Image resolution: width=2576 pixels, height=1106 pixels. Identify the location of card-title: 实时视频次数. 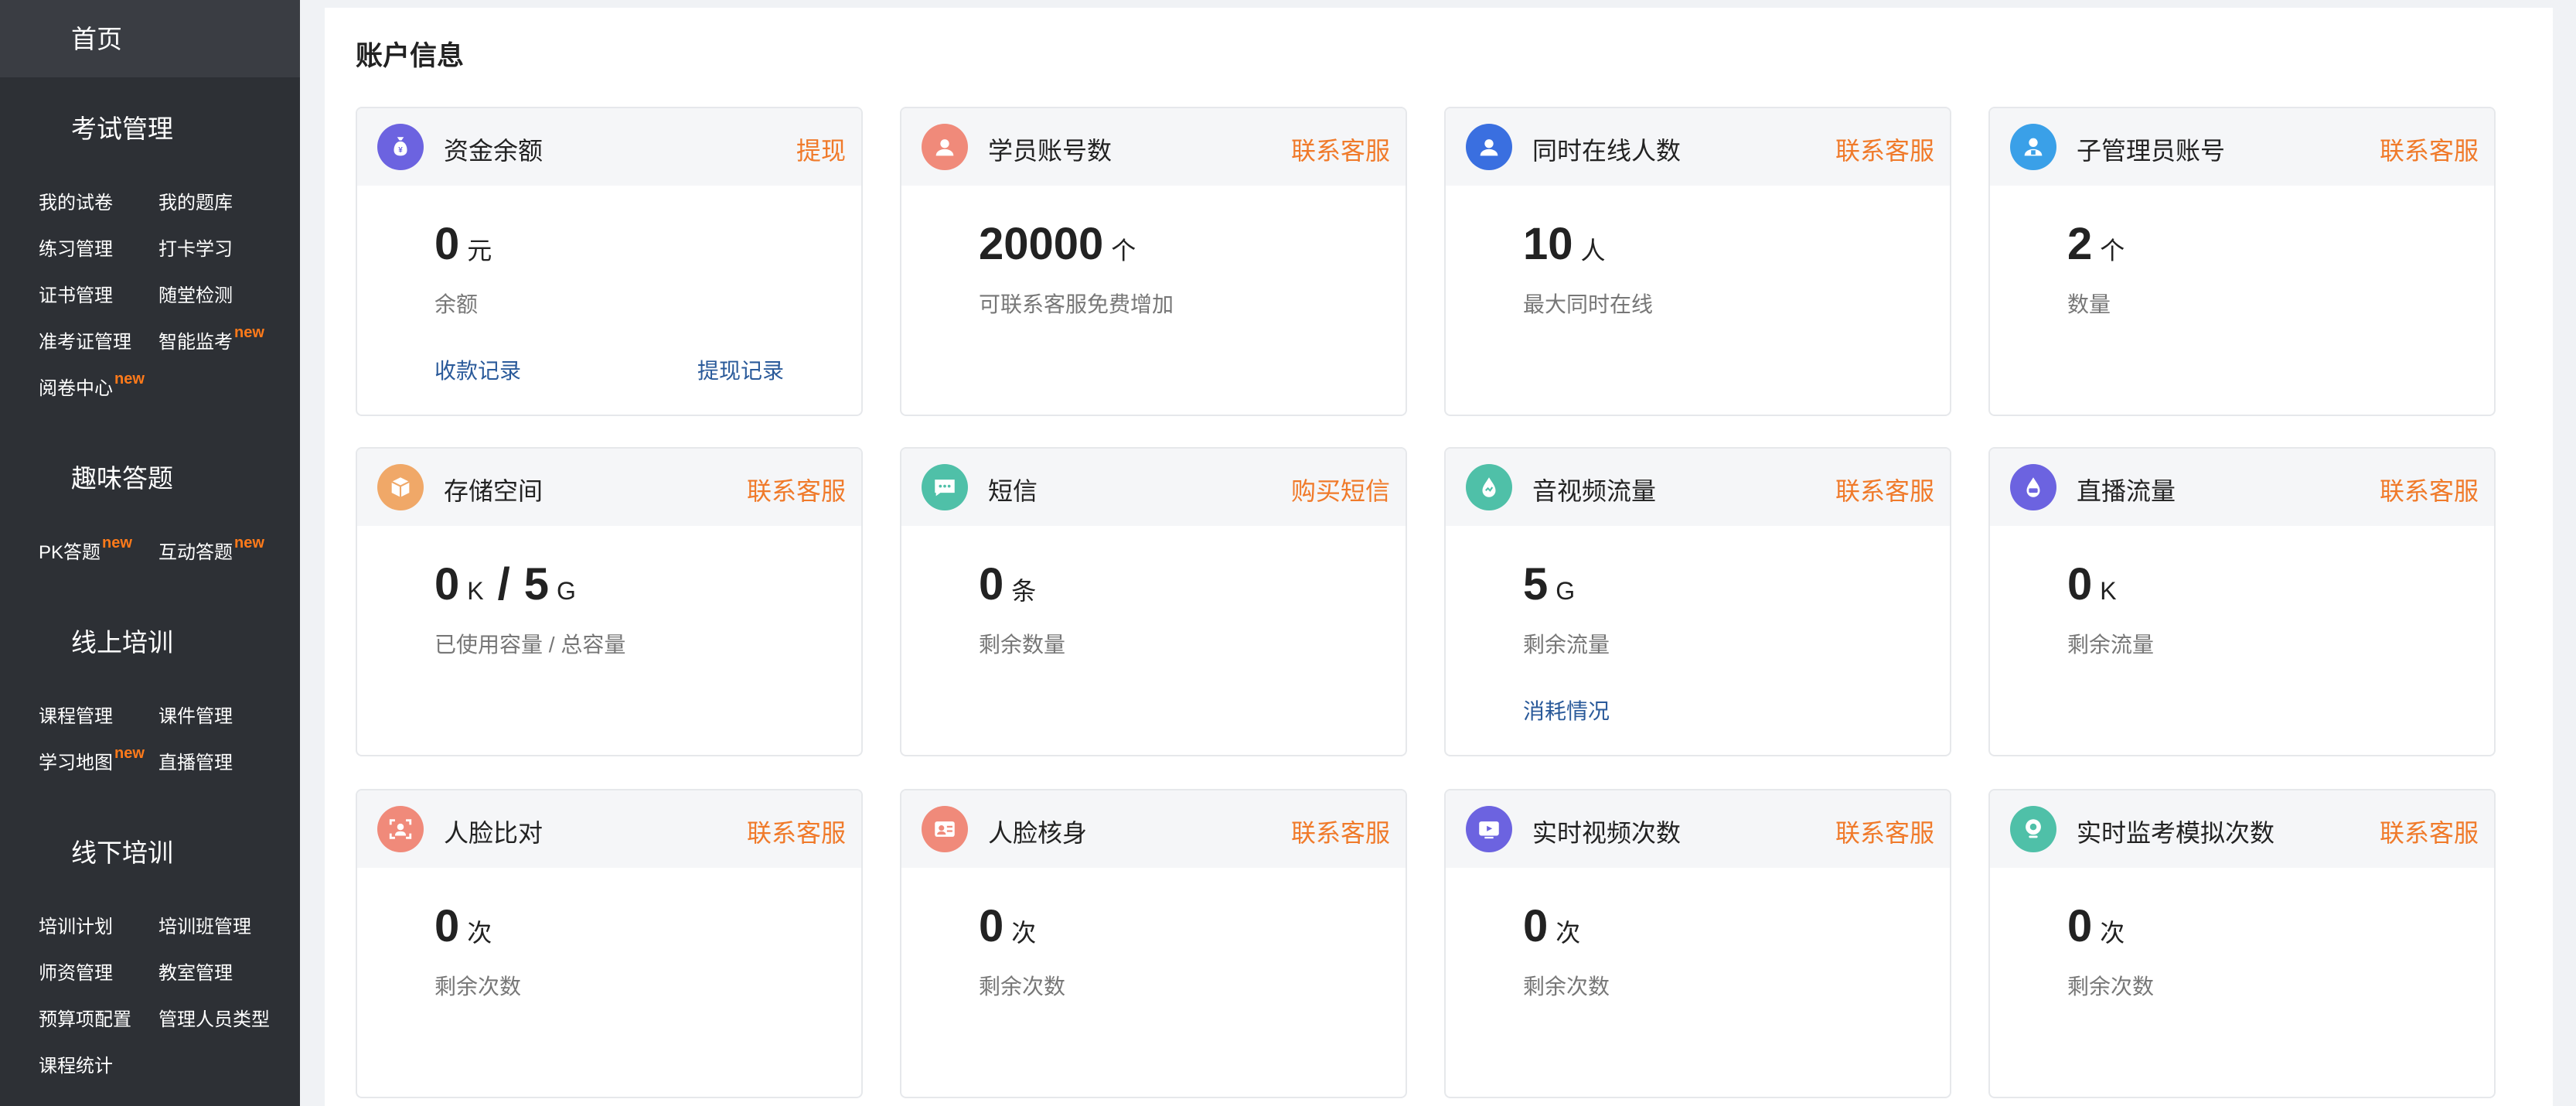
(1607, 833).